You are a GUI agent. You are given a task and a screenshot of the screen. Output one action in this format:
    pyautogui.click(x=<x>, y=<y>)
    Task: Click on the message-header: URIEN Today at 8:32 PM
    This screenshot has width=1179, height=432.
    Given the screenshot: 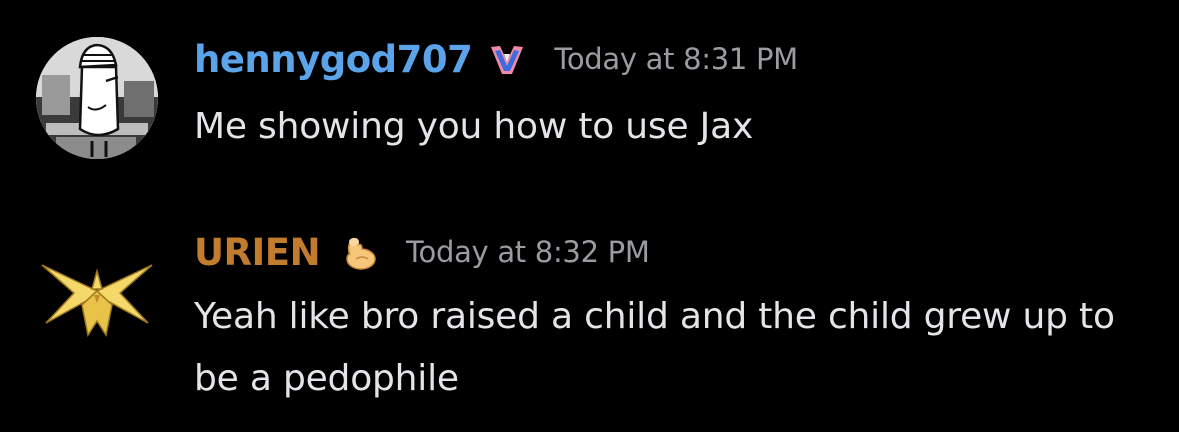 What is the action you would take?
    pyautogui.click(x=422, y=252)
    